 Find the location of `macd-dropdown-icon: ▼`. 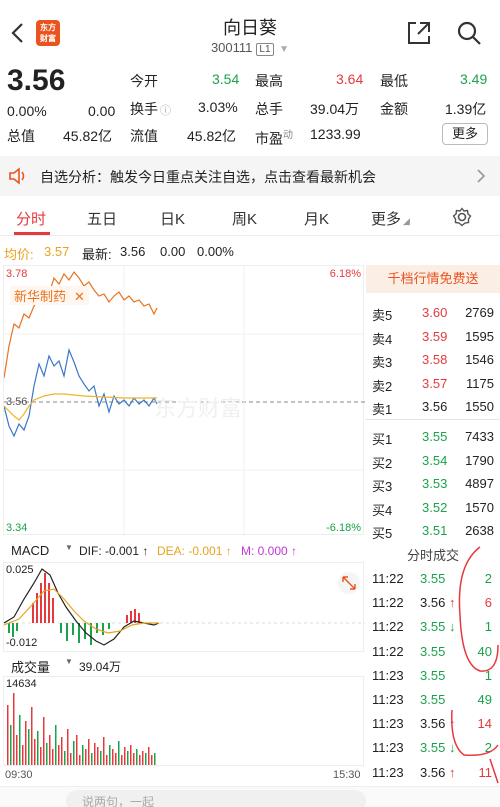

macd-dropdown-icon: ▼ is located at coordinates (69, 547).